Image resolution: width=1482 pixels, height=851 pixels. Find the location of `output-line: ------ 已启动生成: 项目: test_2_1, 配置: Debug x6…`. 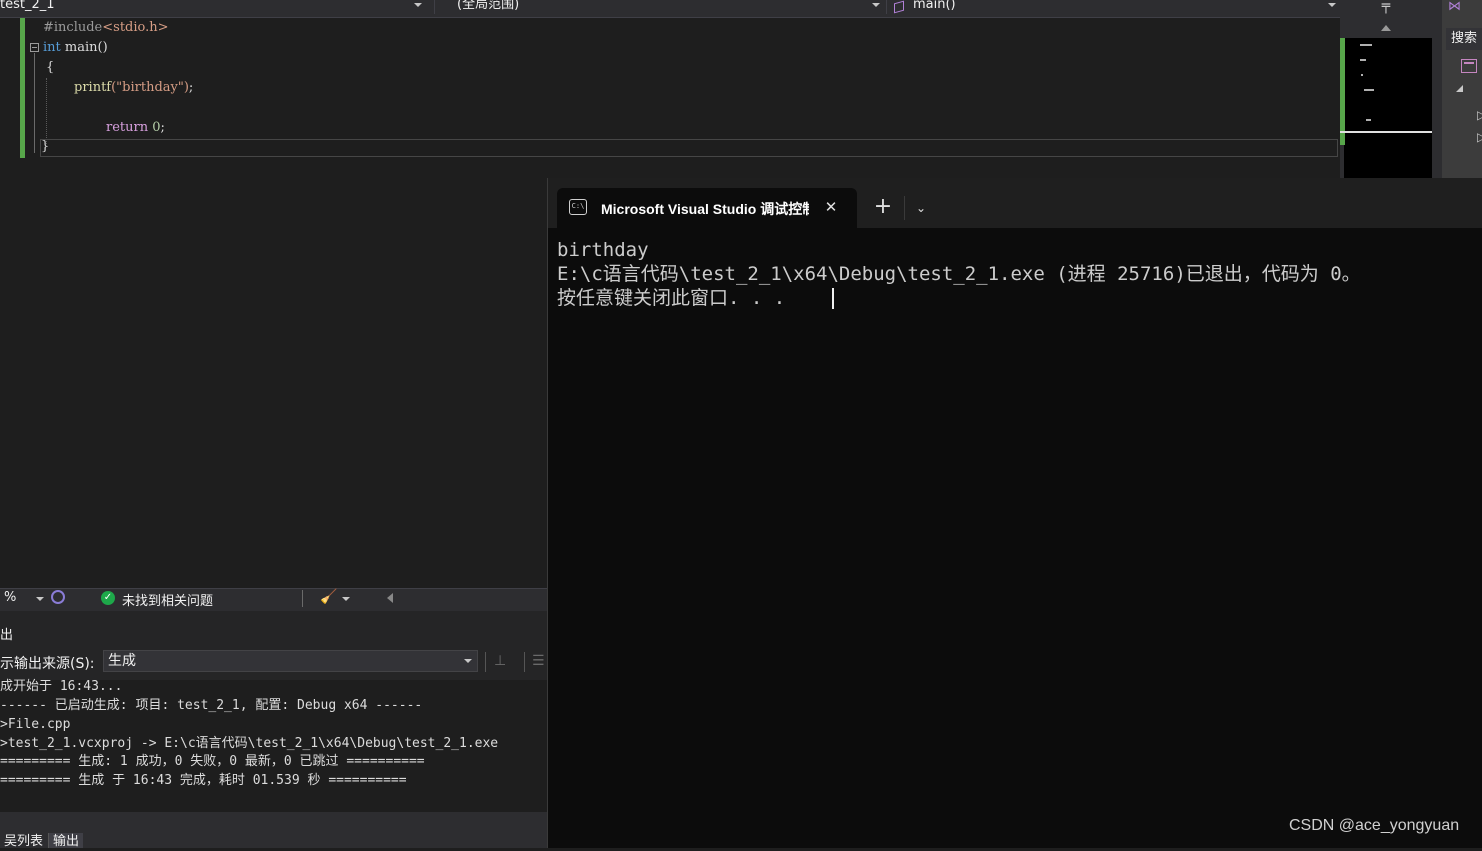

output-line: ------ 已启动生成: 项目: test_2_1, 配置: Debug x6… is located at coordinates (211, 705).